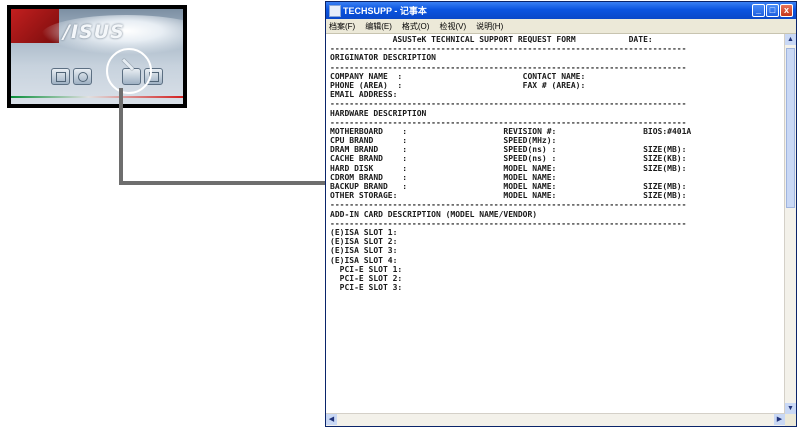 The width and height of the screenshot is (797, 427). Describe the element at coordinates (385, 11) in the screenshot. I see `window-title: TECHSUPP - 记事本` at that location.